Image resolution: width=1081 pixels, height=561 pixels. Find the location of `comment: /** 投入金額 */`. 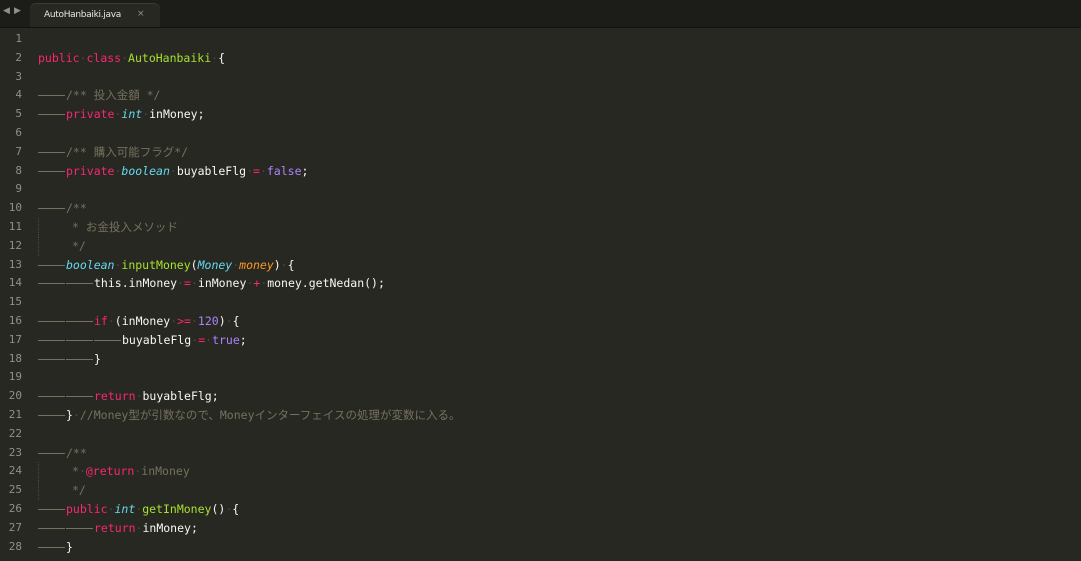

comment: /** 投入金額 */ is located at coordinates (113, 95).